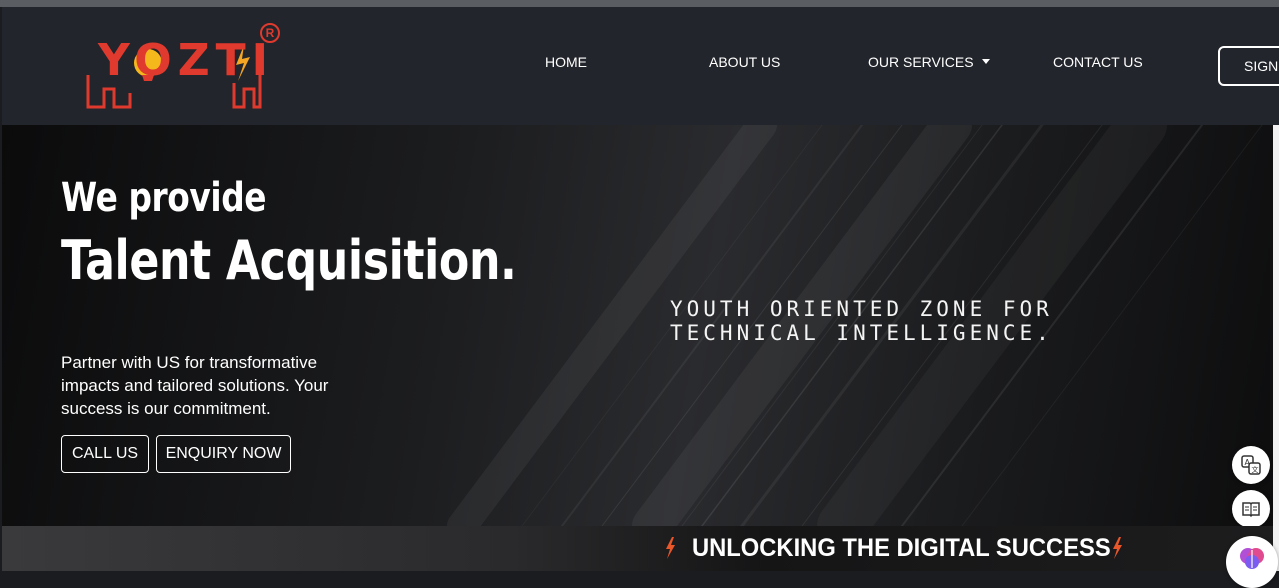  What do you see at coordinates (1248, 66) in the screenshot?
I see `sign-in-button: SIGN` at bounding box center [1248, 66].